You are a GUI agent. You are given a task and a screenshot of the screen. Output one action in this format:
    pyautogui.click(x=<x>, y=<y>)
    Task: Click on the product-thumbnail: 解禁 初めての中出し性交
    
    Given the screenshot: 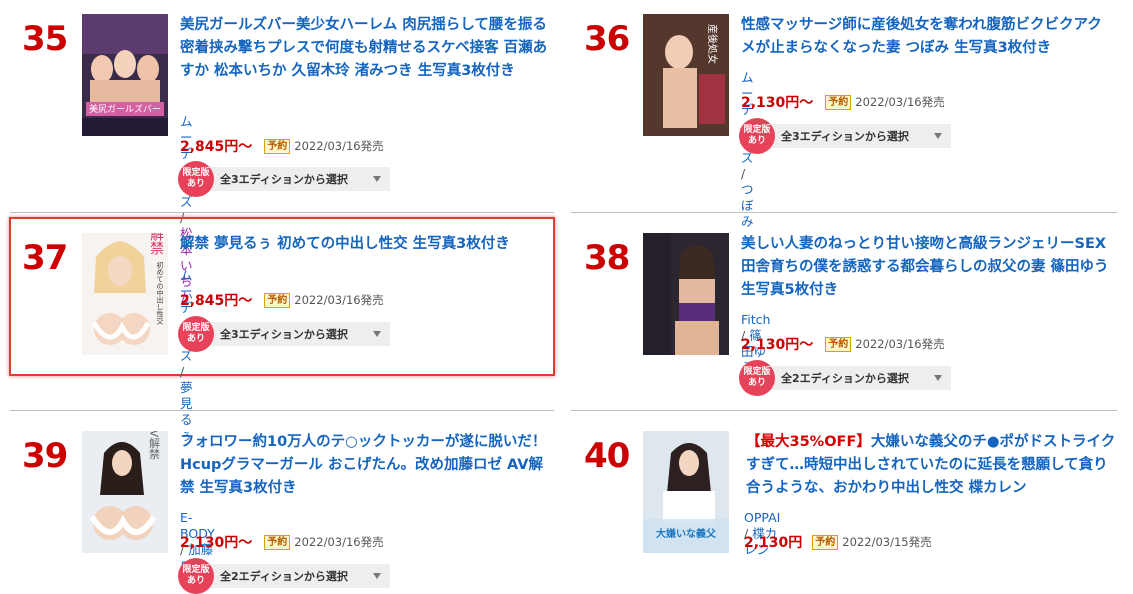 What is the action you would take?
    pyautogui.click(x=125, y=294)
    